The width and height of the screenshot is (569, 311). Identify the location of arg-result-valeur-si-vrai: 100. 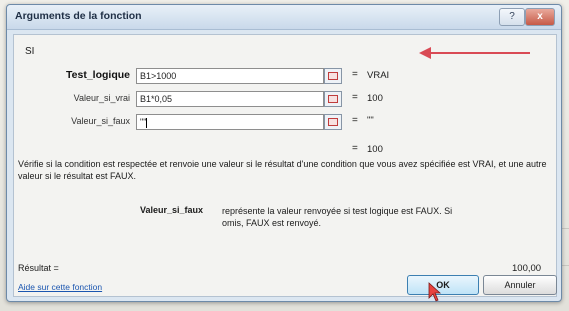
(375, 98).